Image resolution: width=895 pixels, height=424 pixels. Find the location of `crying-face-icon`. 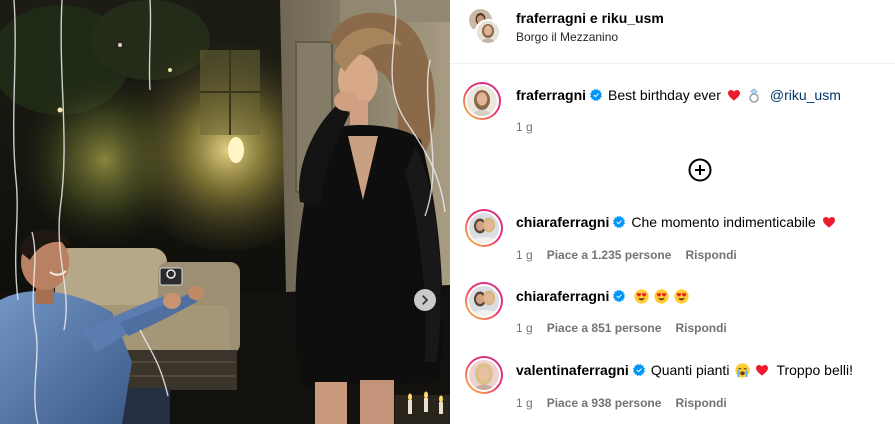

crying-face-icon is located at coordinates (742, 370).